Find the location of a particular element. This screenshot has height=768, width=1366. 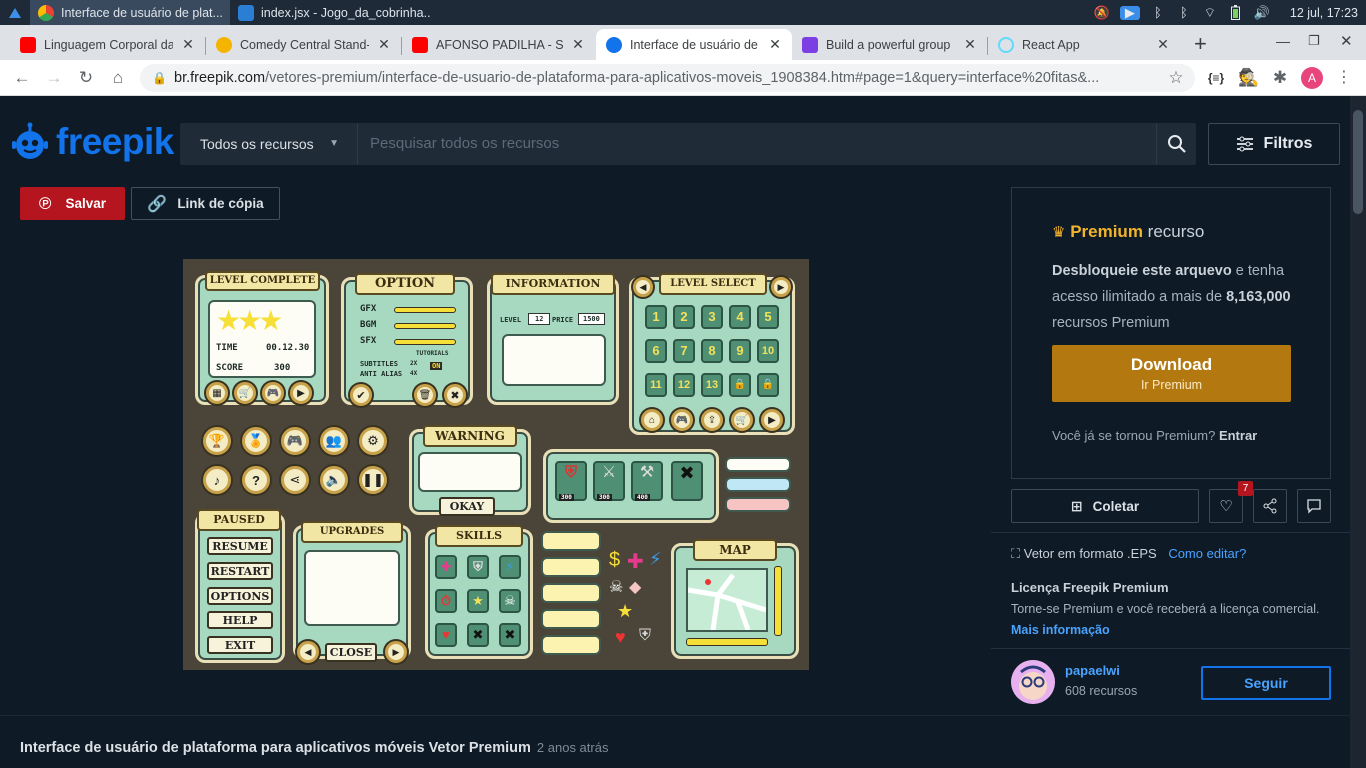

follow-button: Seguir is located at coordinates (1266, 683).